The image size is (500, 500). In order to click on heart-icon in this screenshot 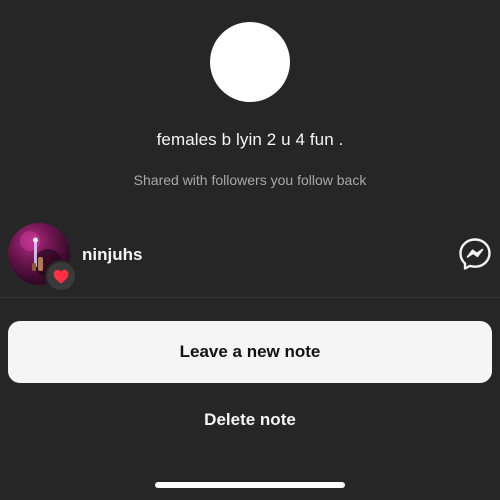, I will do `click(61, 276)`.